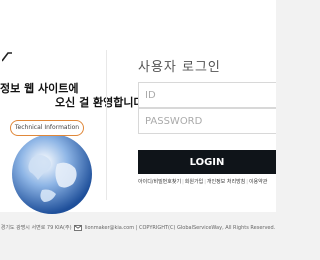 Image resolution: width=320 pixels, height=260 pixels. What do you see at coordinates (36, 228) in the screenshot?
I see `footer-address: 경기도 광명시 서면로 79 KIA(주)` at bounding box center [36, 228].